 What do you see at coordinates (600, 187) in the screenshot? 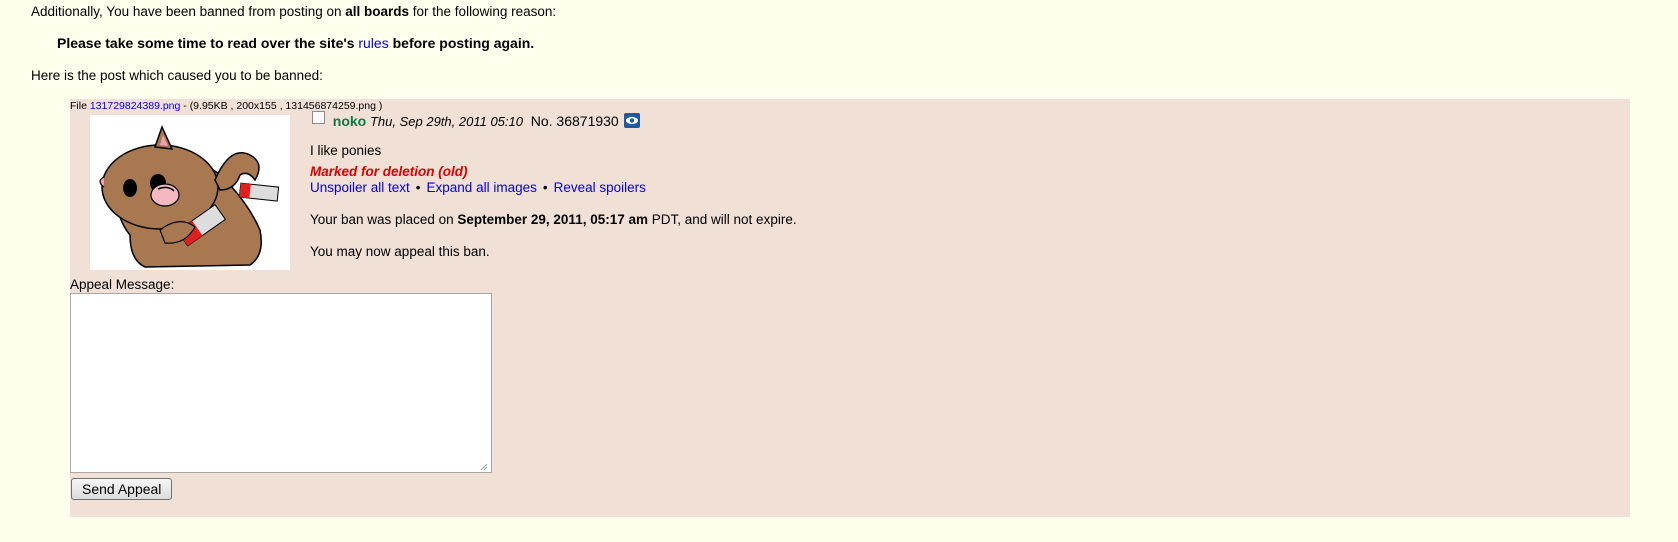
I see `reveal-spoilers-link: Reveal spoilers` at bounding box center [600, 187].